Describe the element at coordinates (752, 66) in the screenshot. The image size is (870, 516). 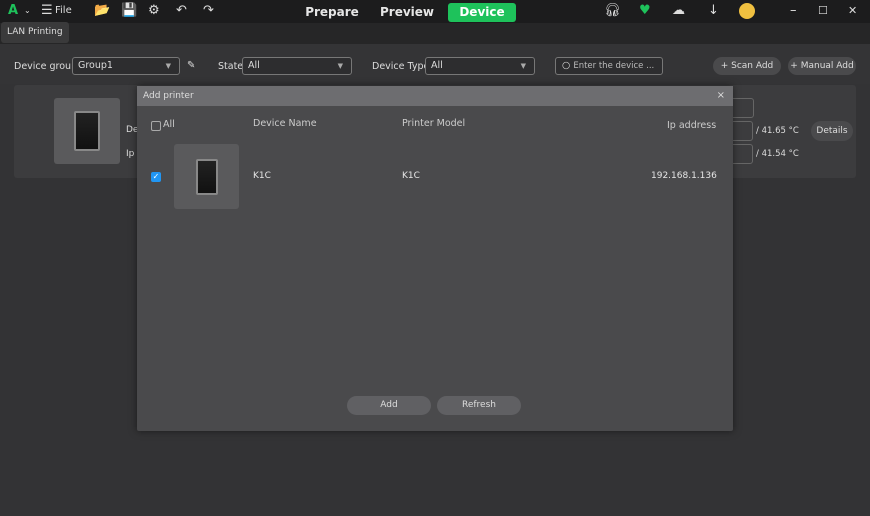
I see `scan-add-label: Scan Add` at that location.